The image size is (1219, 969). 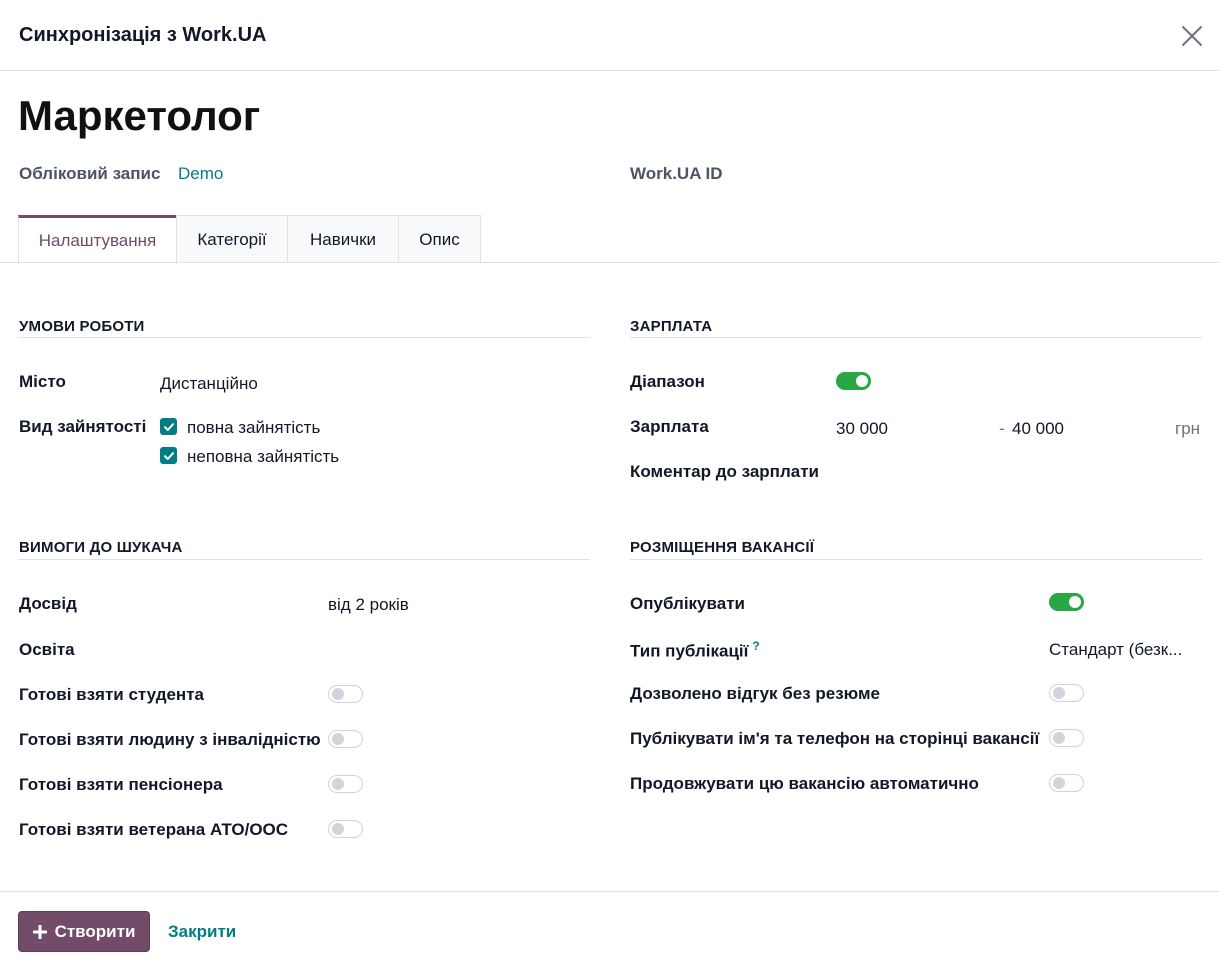 What do you see at coordinates (101, 547) in the screenshot?
I see `requirements-section-title: ВИМОГИ ДО ШУКАЧА` at bounding box center [101, 547].